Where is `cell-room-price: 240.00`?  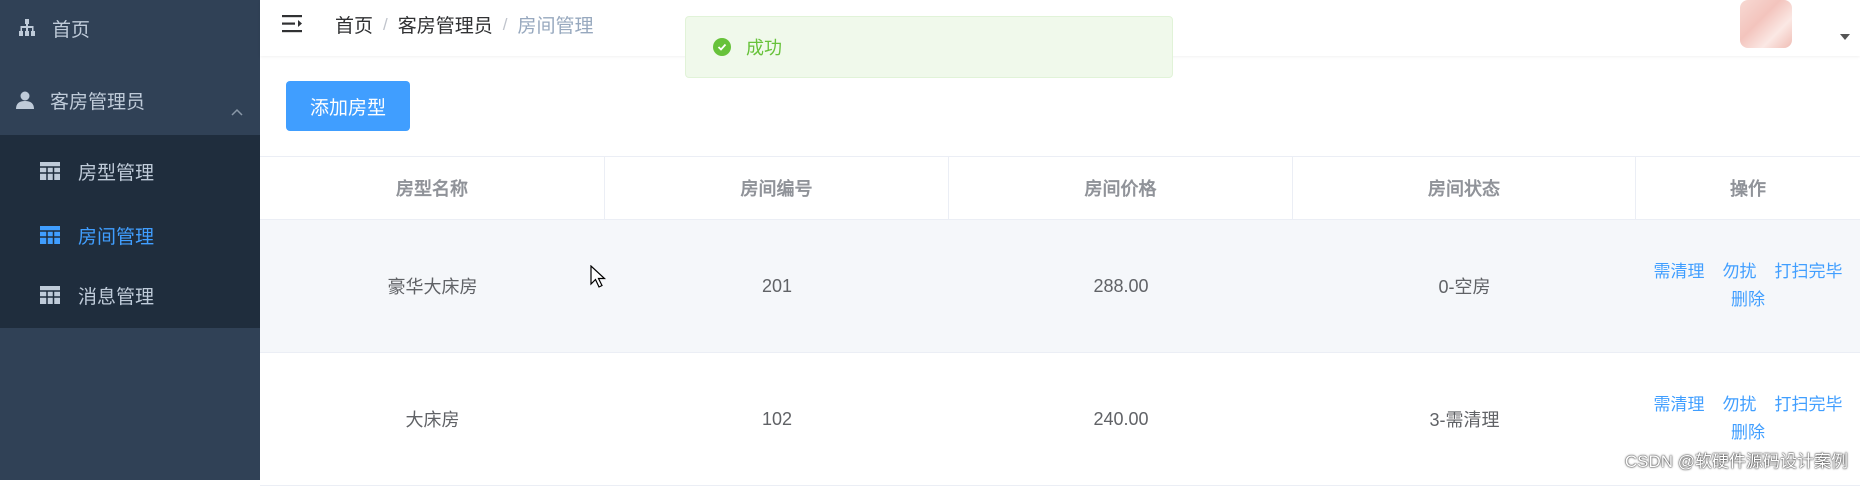
cell-room-price: 240.00 is located at coordinates (1121, 418).